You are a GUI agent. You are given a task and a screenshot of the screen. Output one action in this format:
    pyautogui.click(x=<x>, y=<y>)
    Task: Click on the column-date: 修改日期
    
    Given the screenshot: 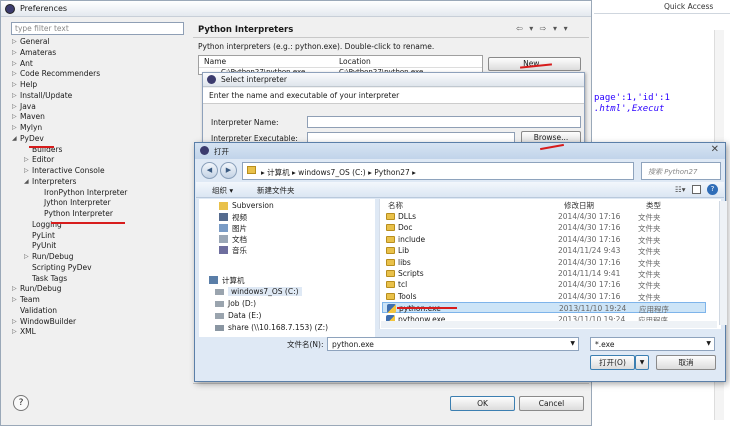 What is the action you would take?
    pyautogui.click(x=579, y=205)
    